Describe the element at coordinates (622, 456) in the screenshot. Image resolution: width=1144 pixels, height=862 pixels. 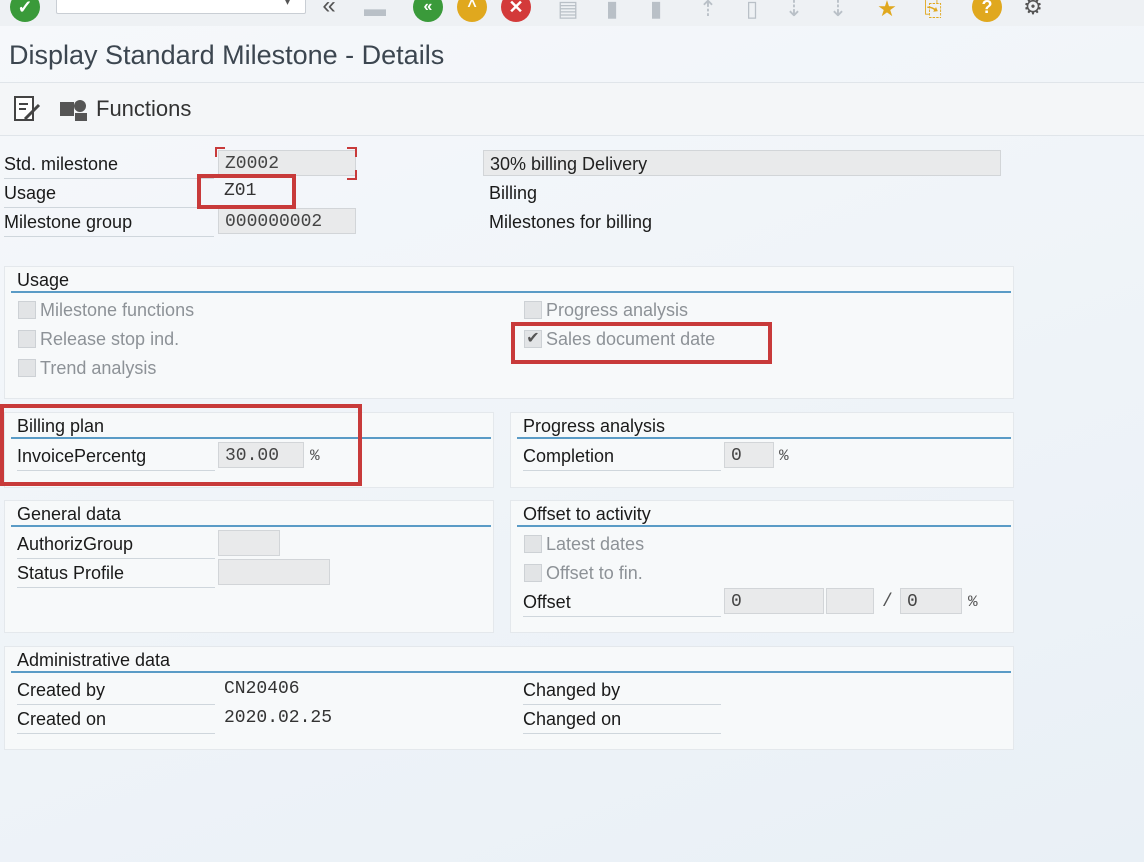
I see `completion-label: Completion` at that location.